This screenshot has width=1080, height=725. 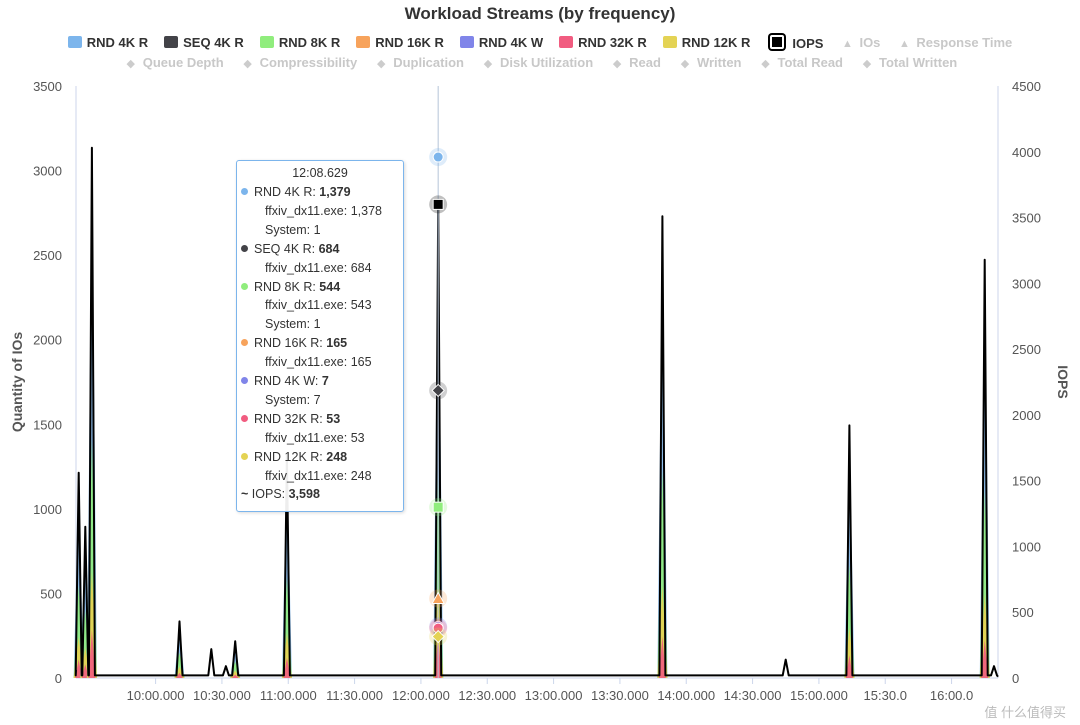 I want to click on watermark: 值 什么值得买, so click(x=1025, y=712).